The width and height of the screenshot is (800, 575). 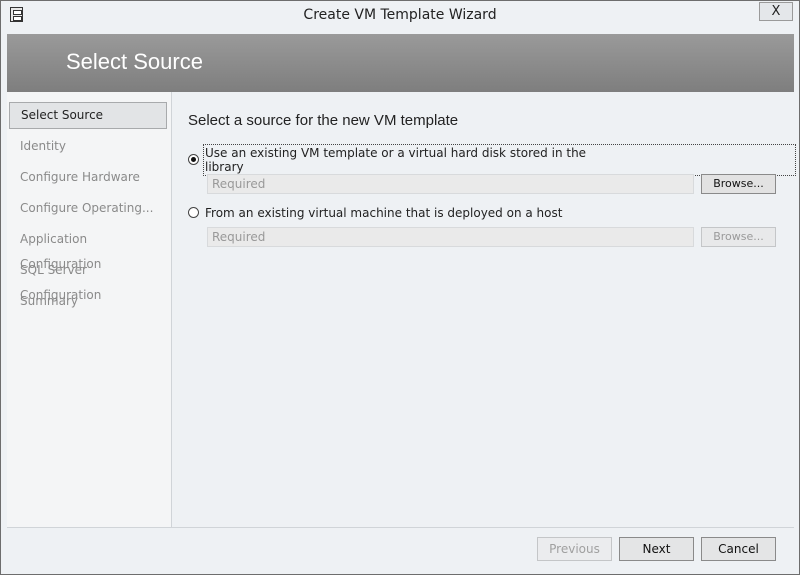 I want to click on nav-item-configure-hardware: Configure Hardware, so click(x=88, y=178).